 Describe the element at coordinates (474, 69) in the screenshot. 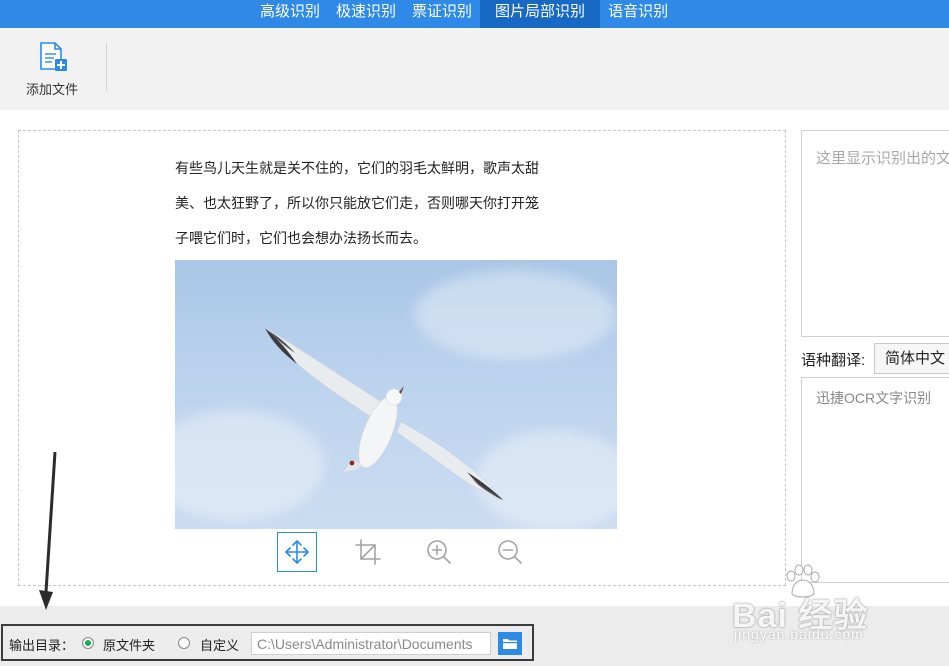

I see `toolbar: 添加文件` at that location.